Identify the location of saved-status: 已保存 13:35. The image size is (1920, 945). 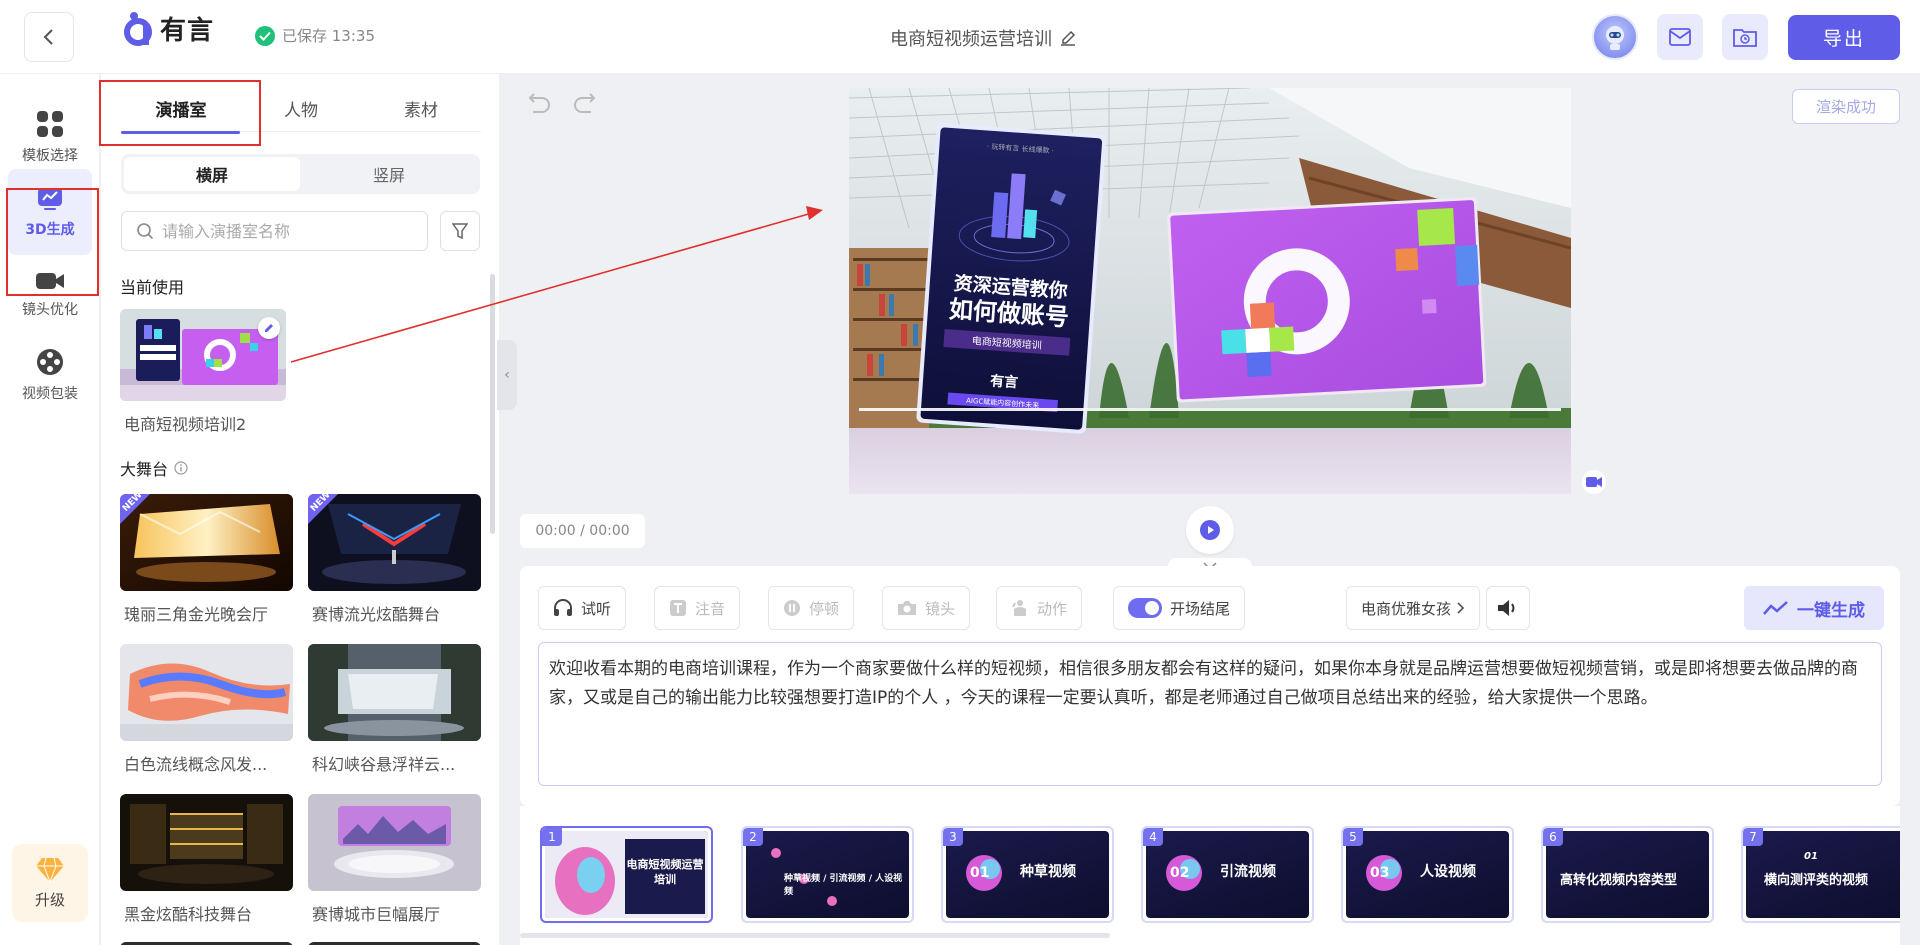
(315, 35).